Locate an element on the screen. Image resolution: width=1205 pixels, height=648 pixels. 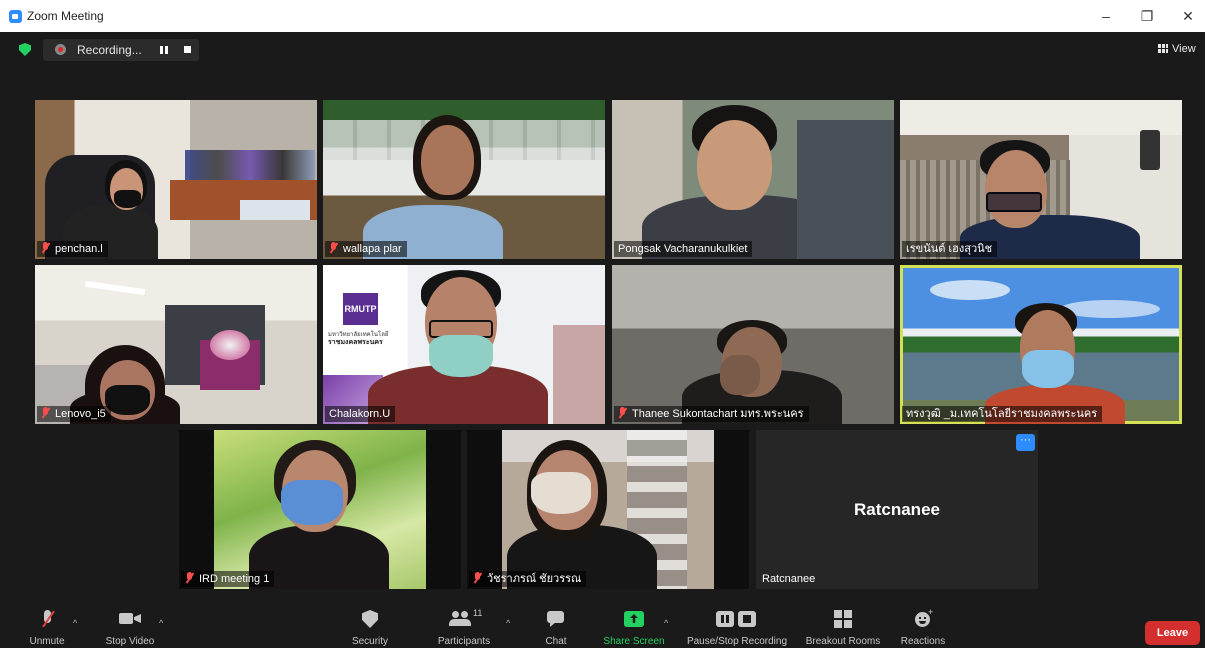
rmutp-logo: RMUTP is located at coordinates (360, 309).